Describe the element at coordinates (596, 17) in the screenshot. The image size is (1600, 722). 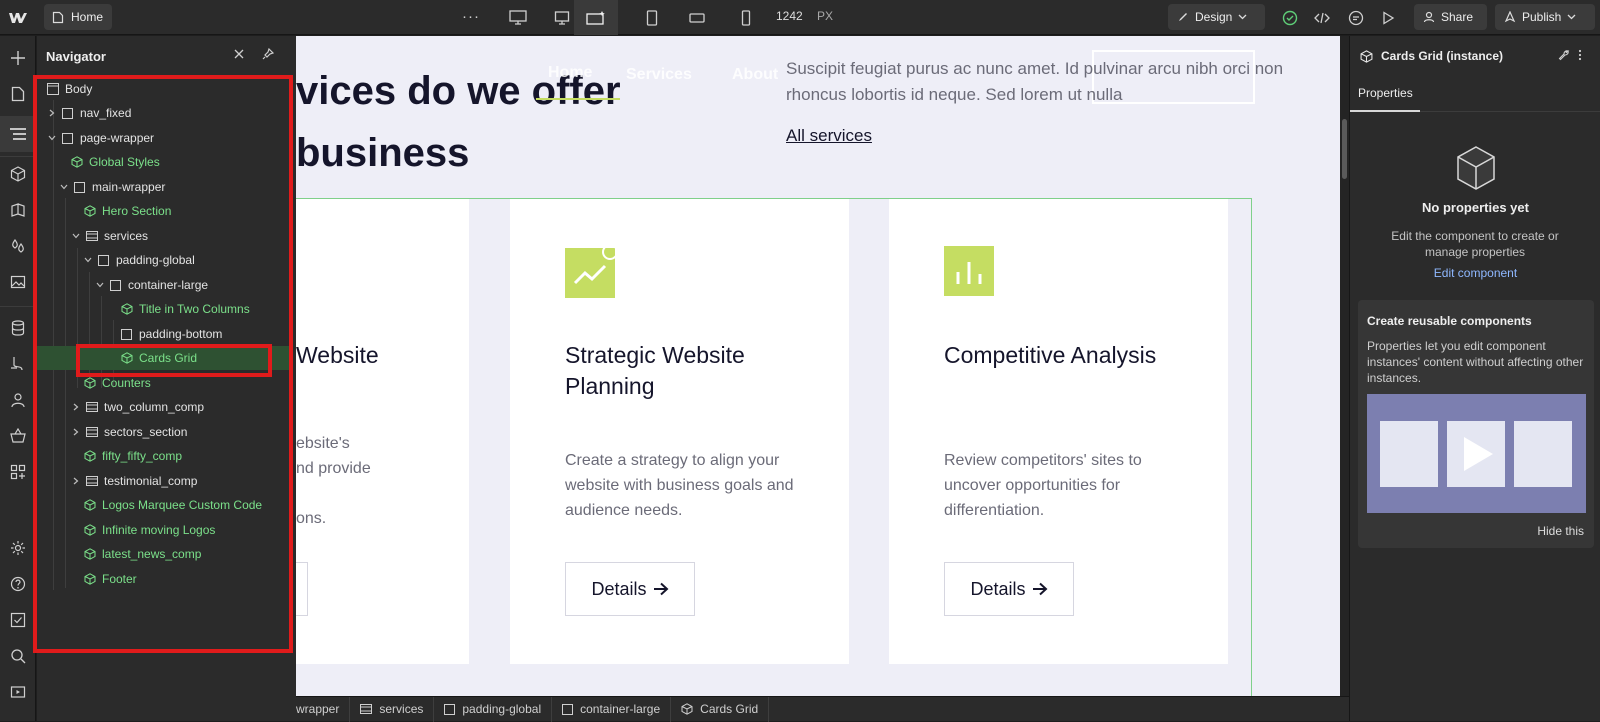
I see `breakpoint-base-button` at that location.